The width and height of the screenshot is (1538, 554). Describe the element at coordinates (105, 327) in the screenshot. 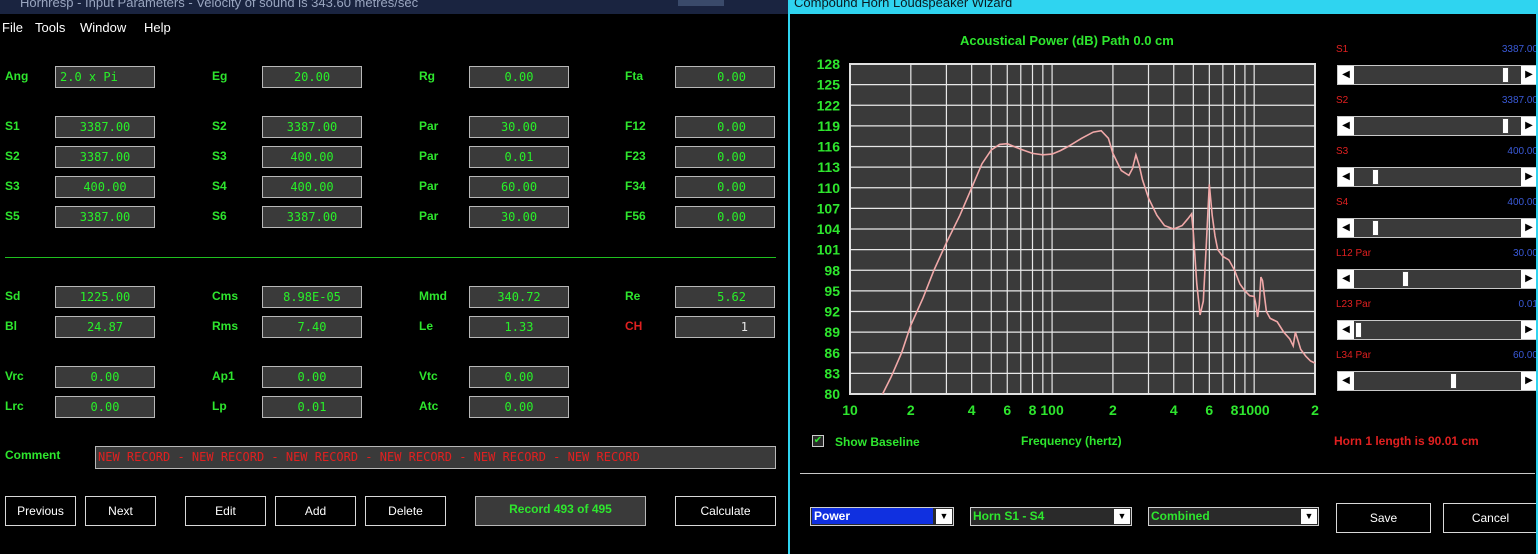

I see `param-field: 24.87` at that location.